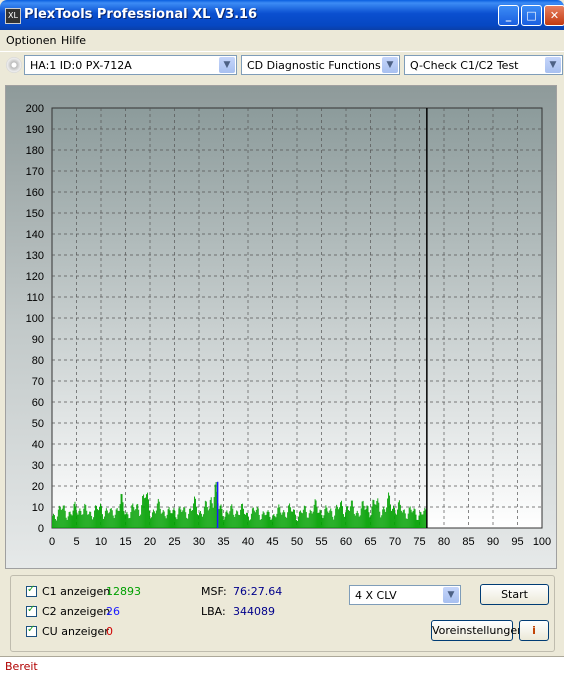 The image size is (564, 676). What do you see at coordinates (508, 15) in the screenshot?
I see `minimize-button: _` at bounding box center [508, 15].